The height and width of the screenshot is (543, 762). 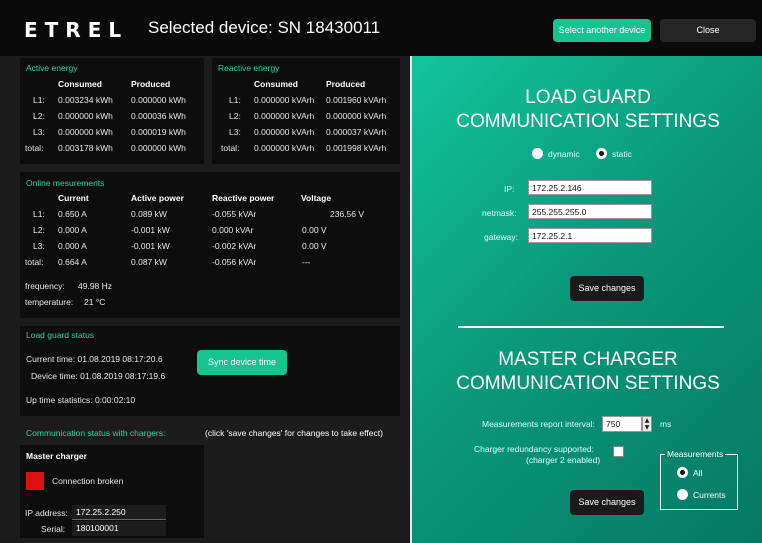 I want to click on netmask-input: 255.255.255.0, so click(x=590, y=211).